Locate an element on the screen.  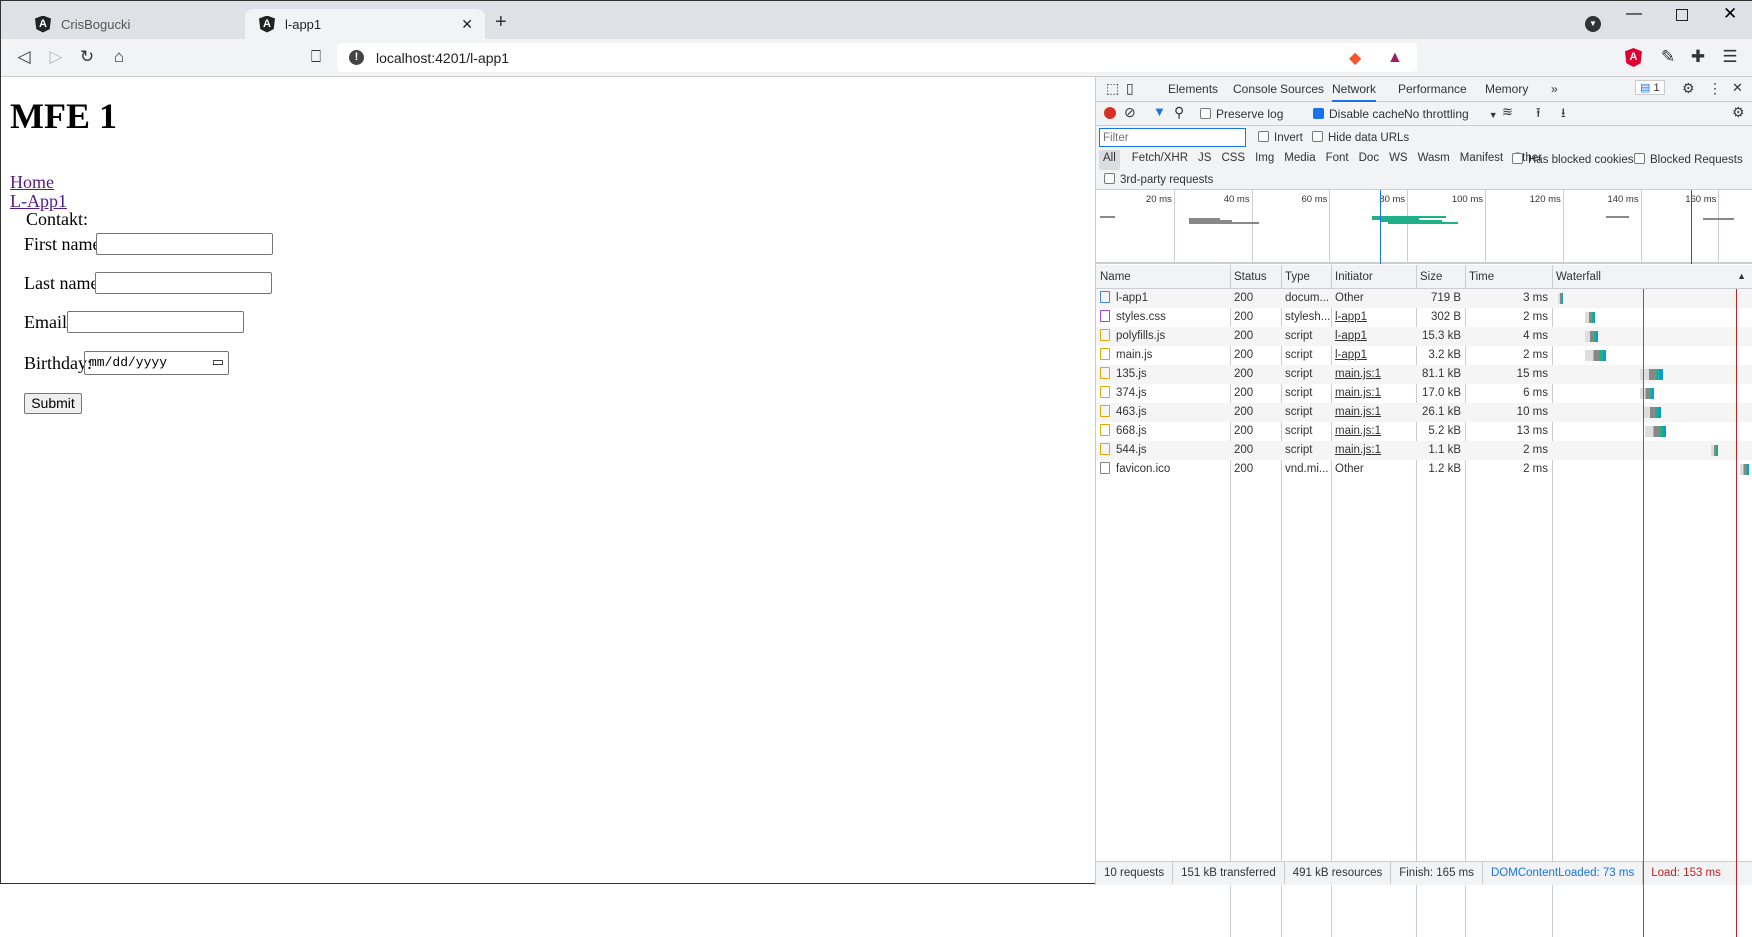
minimize-icon: — is located at coordinates (1634, 14).